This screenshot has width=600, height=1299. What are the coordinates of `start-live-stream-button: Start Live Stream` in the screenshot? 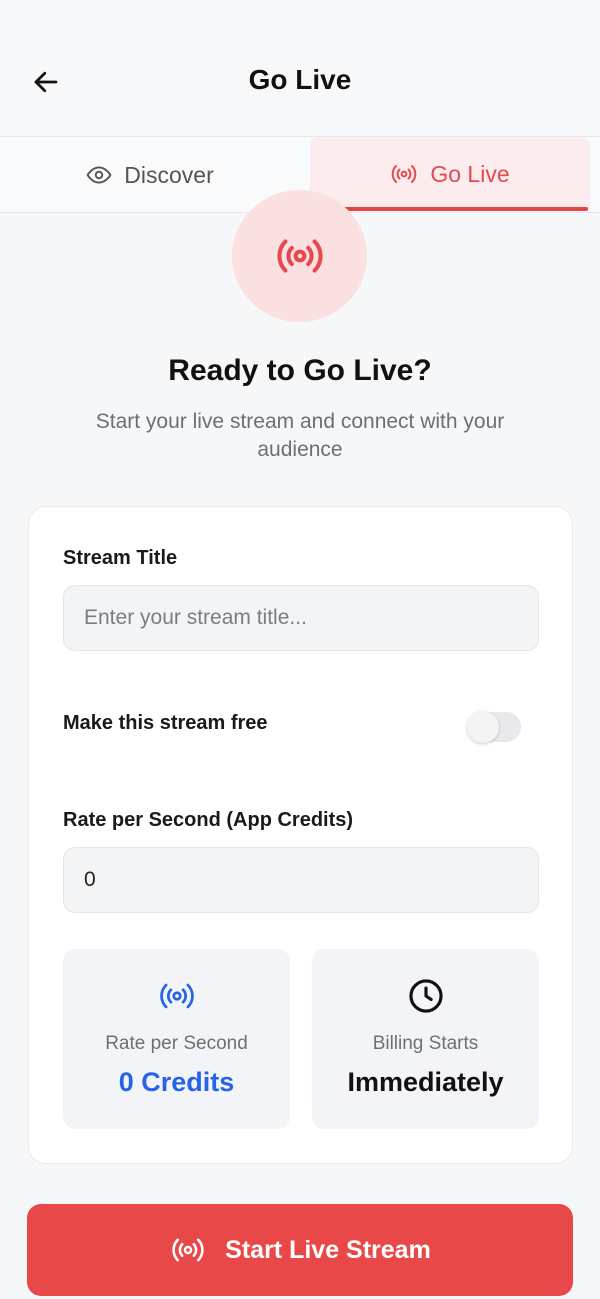 It's located at (300, 1250).